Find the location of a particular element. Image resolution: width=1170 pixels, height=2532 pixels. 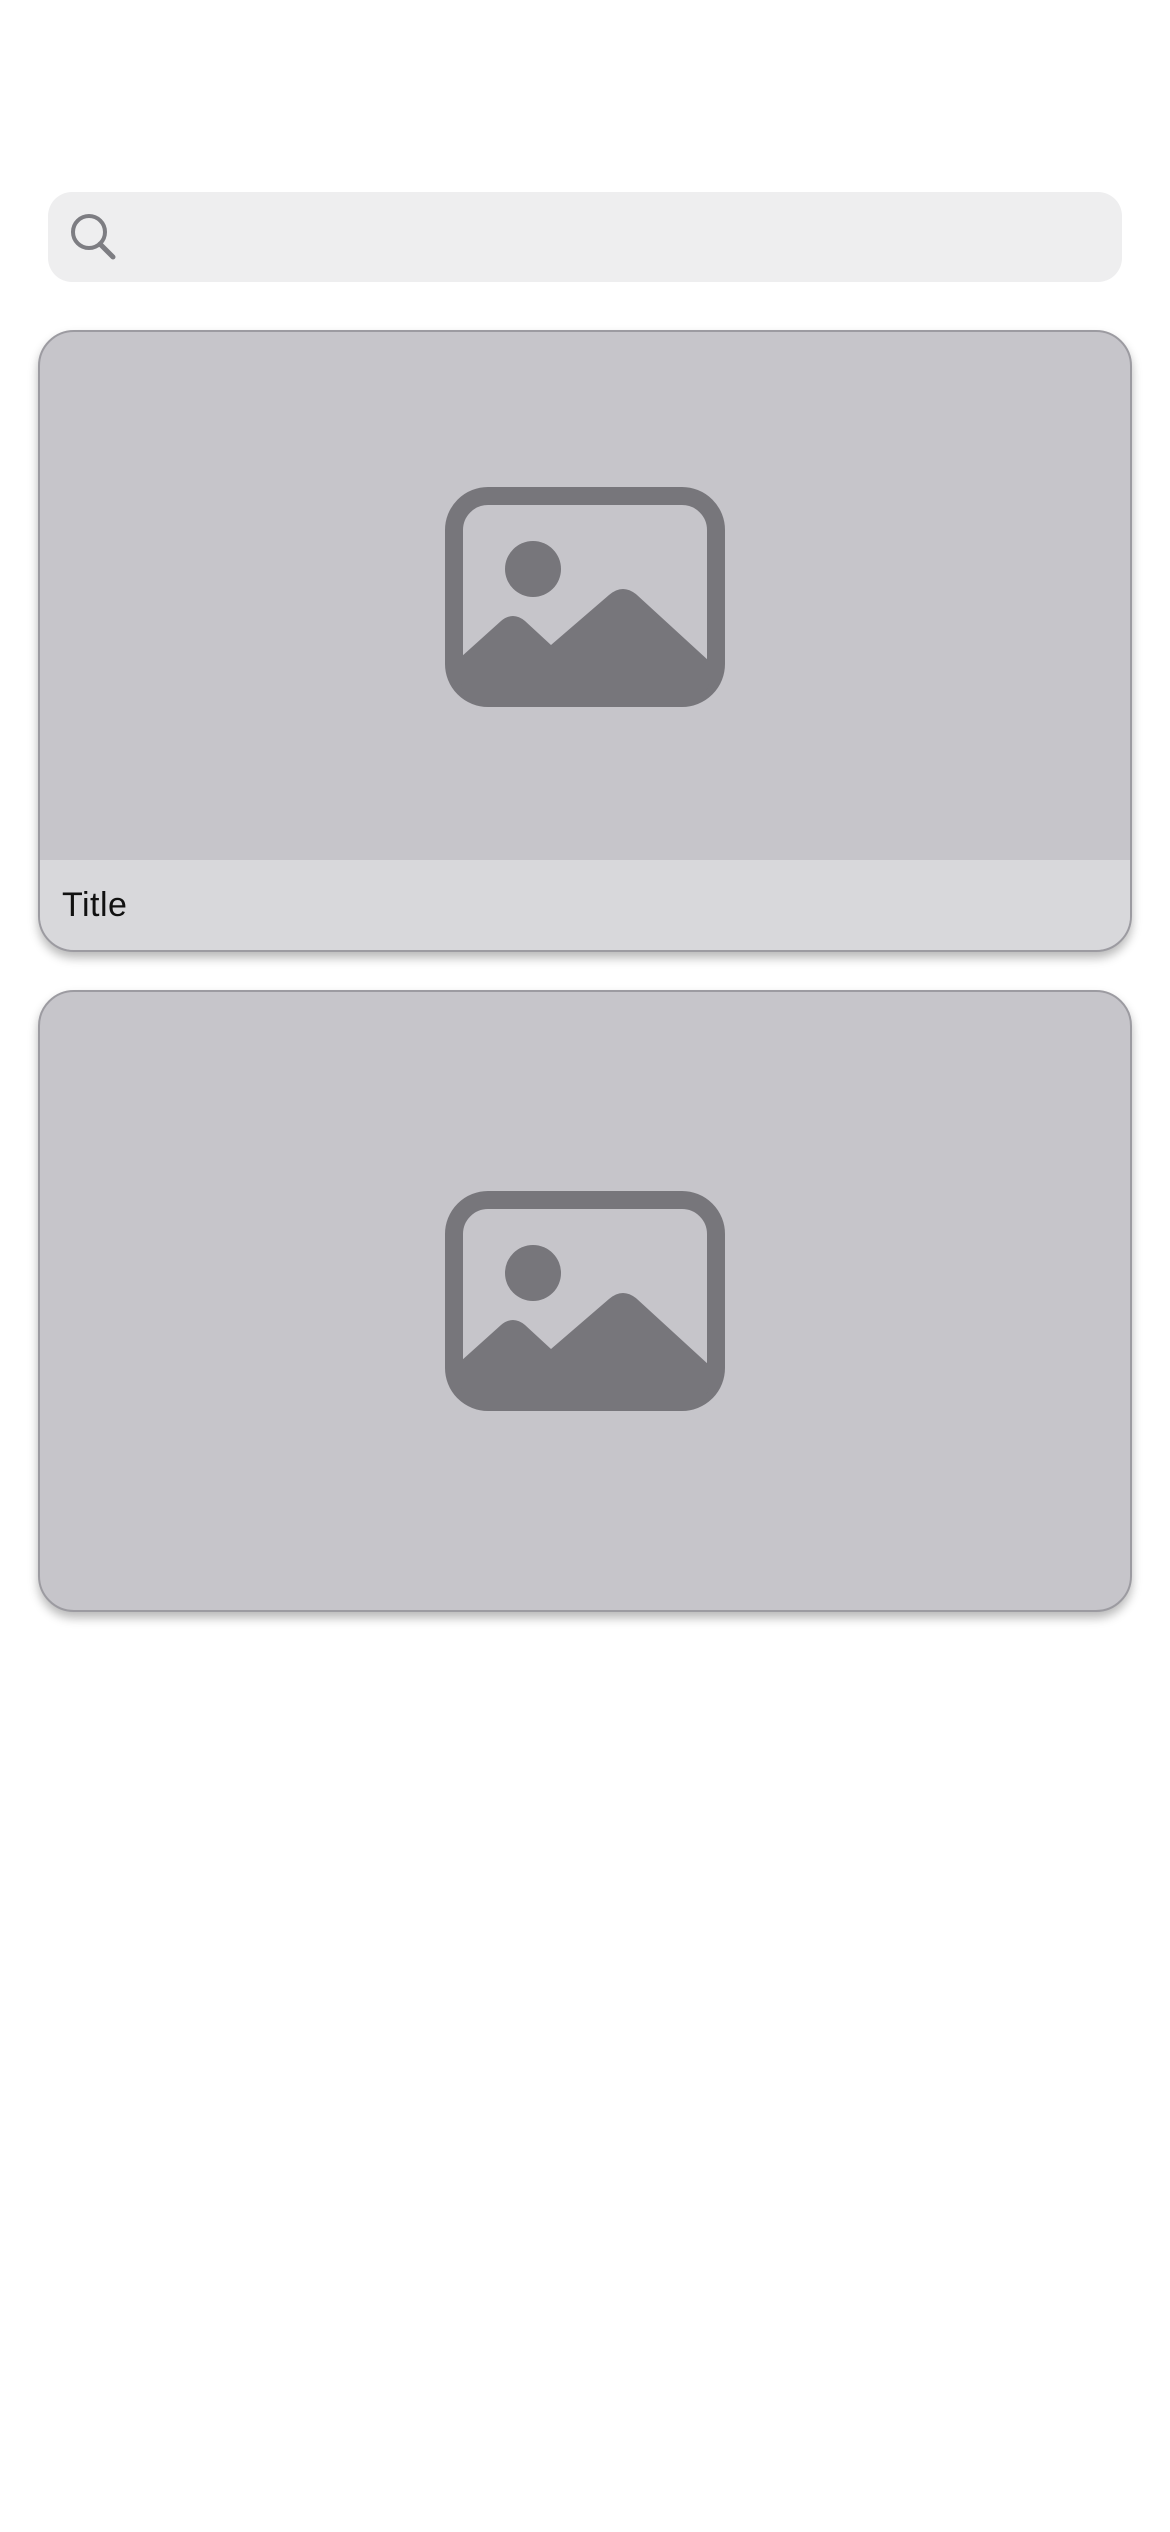

search-input is located at coordinates (618, 237).